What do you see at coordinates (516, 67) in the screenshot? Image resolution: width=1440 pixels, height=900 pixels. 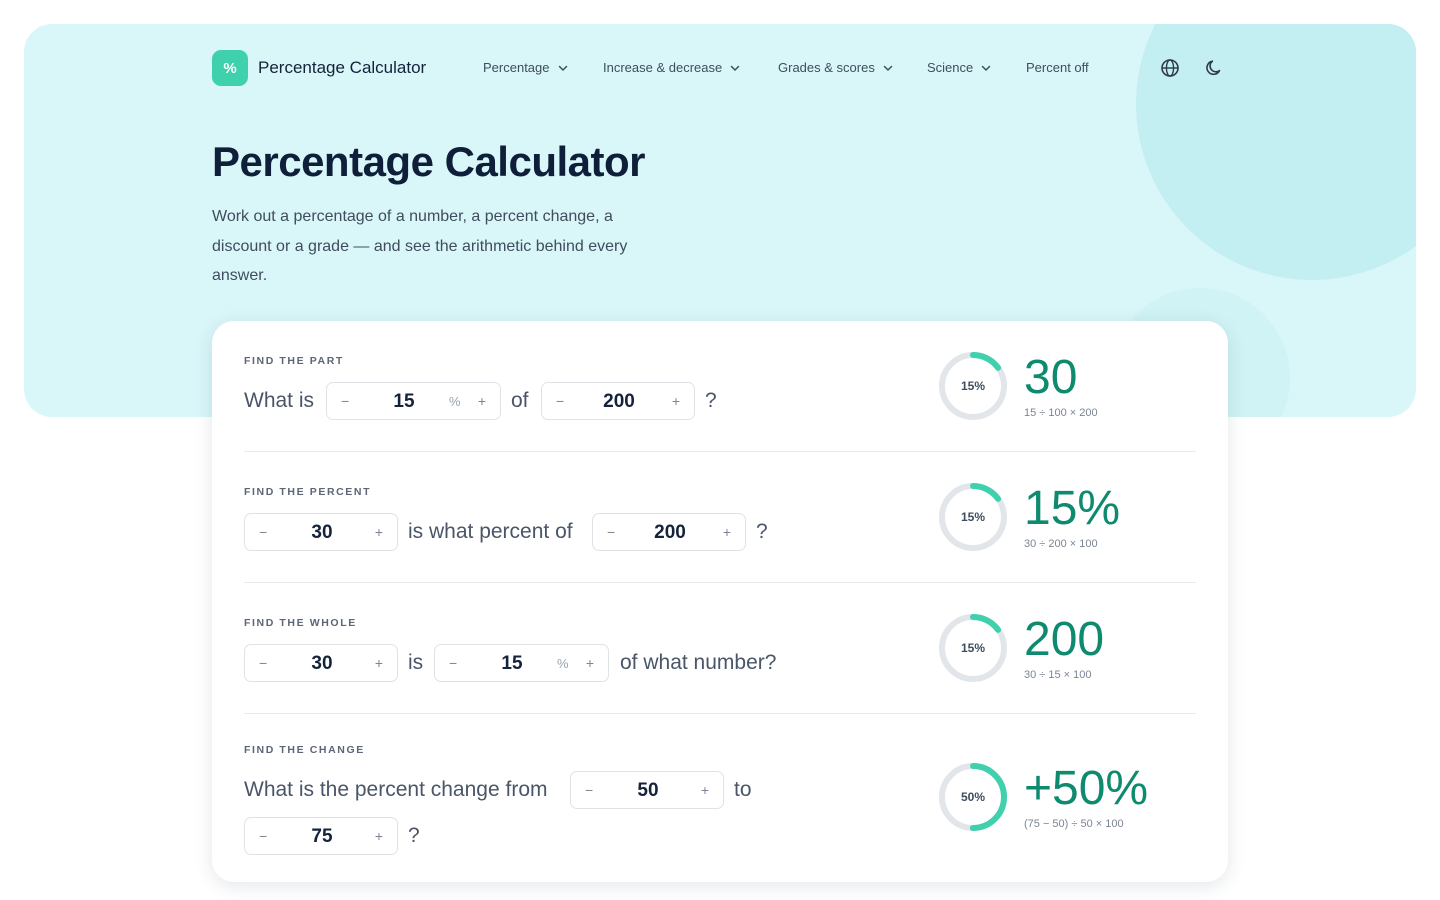 I see `nav-label: Percentage` at bounding box center [516, 67].